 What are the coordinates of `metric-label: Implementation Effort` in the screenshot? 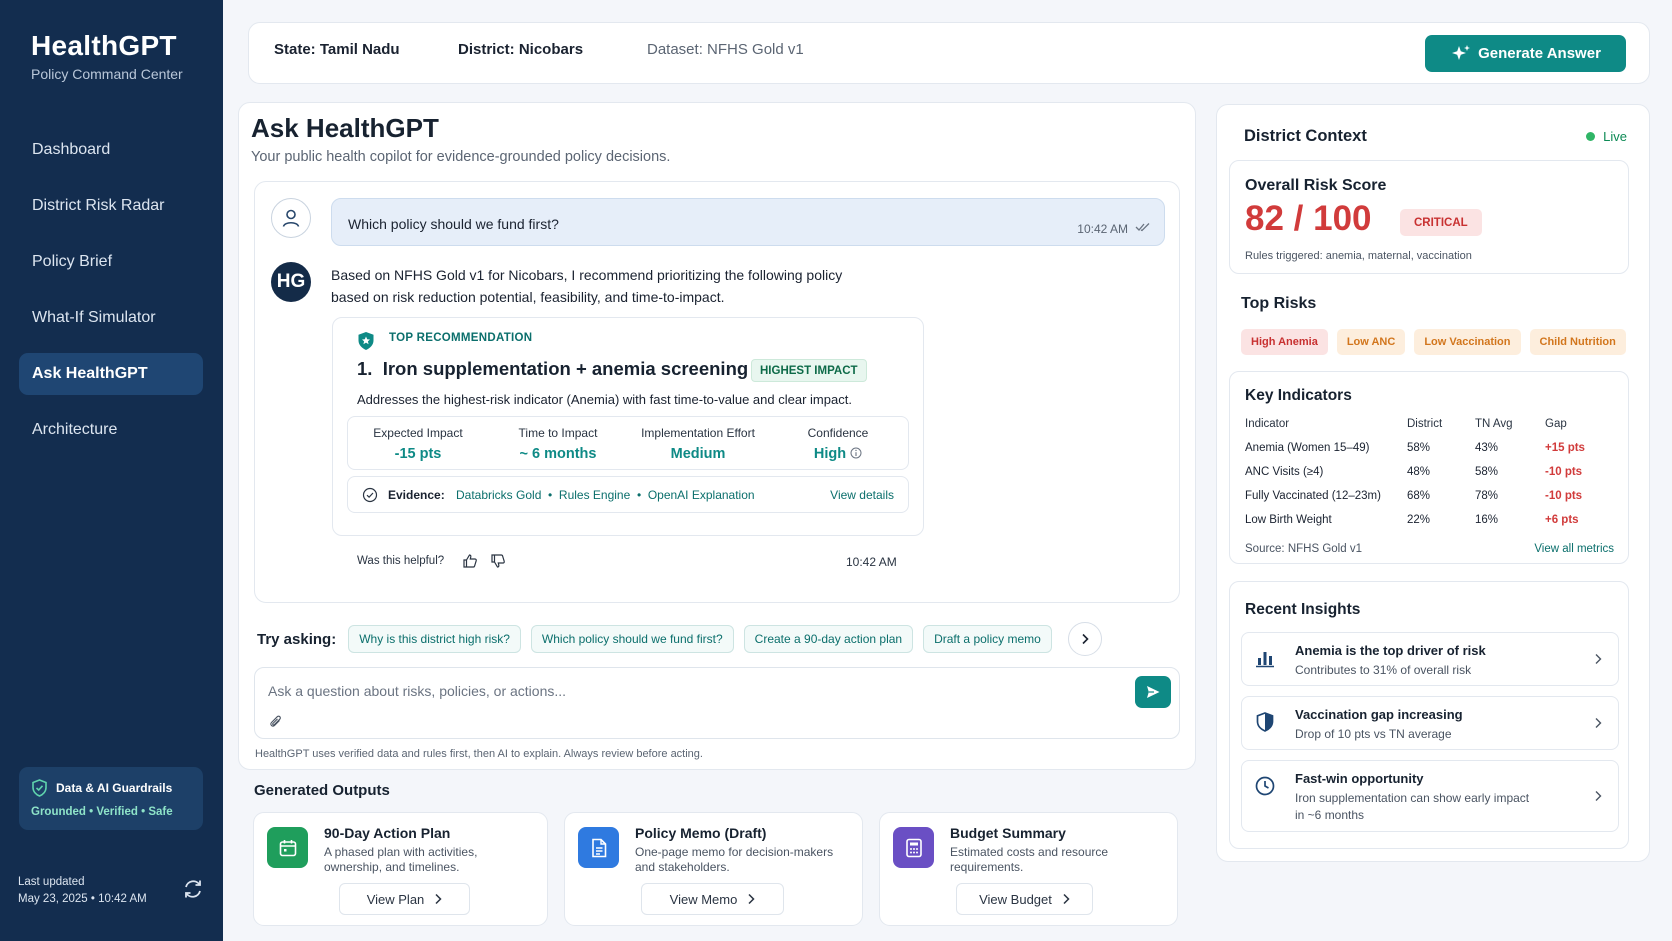 It's located at (698, 433).